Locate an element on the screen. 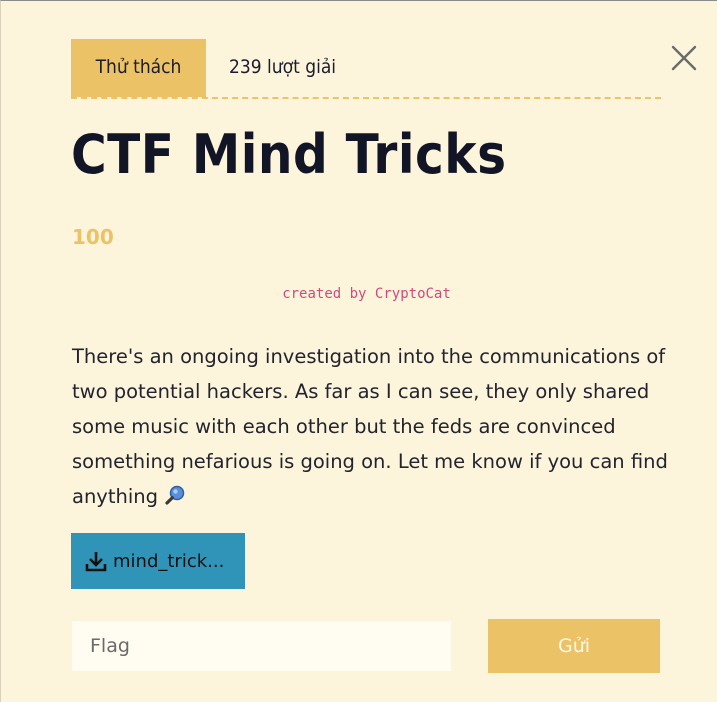  close-icon is located at coordinates (684, 58).